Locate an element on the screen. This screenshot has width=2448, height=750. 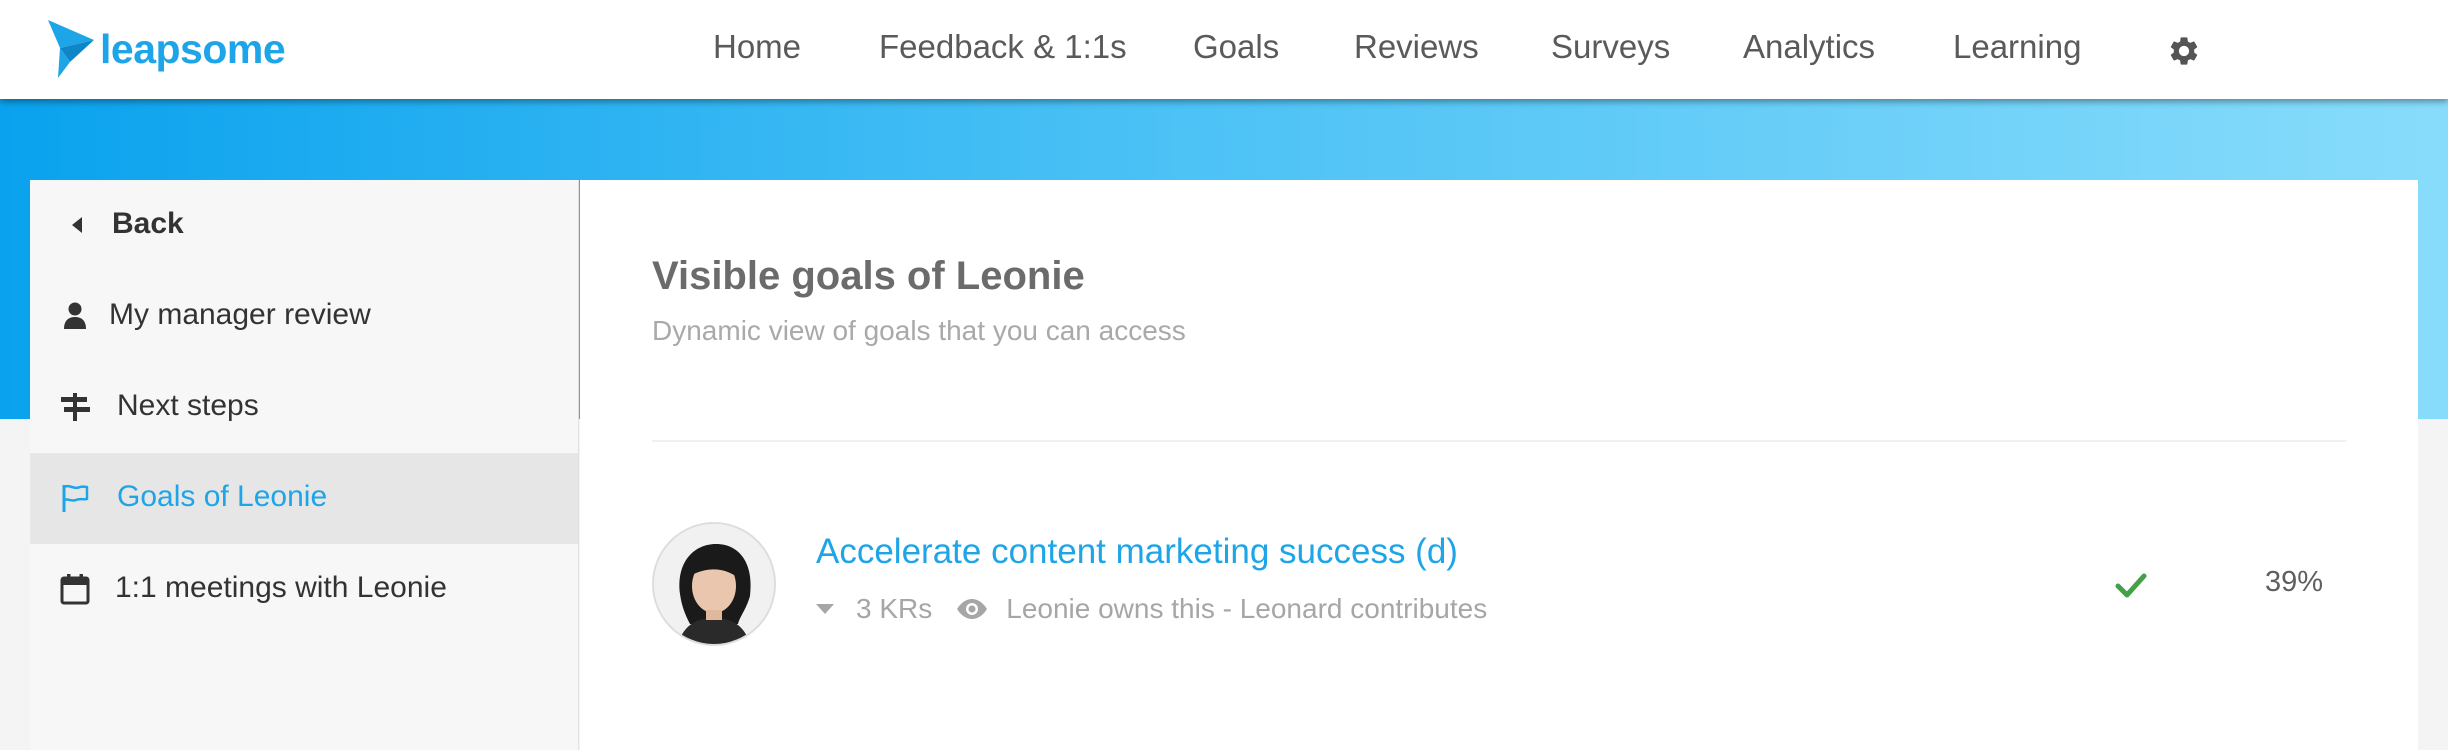
goal-ownership: Leonie owns this - Leonard contributes is located at coordinates (1247, 608).